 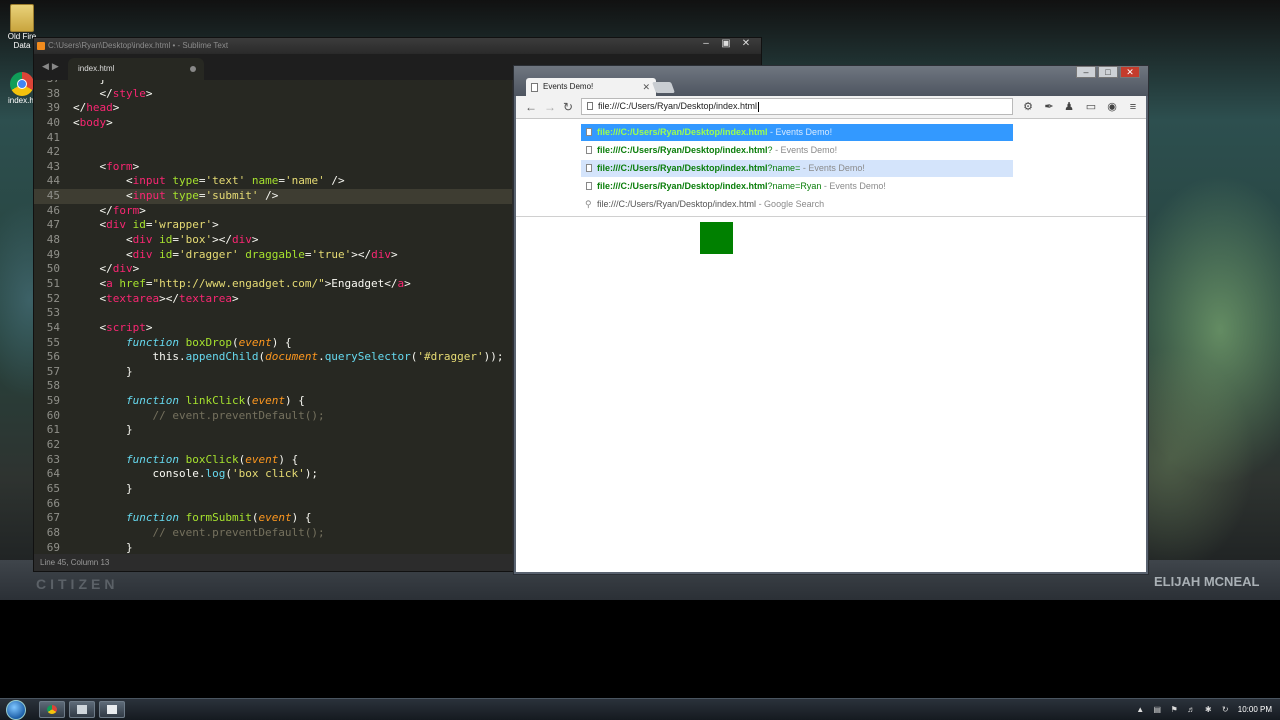 I want to click on line-number: 64, so click(x=53, y=474).